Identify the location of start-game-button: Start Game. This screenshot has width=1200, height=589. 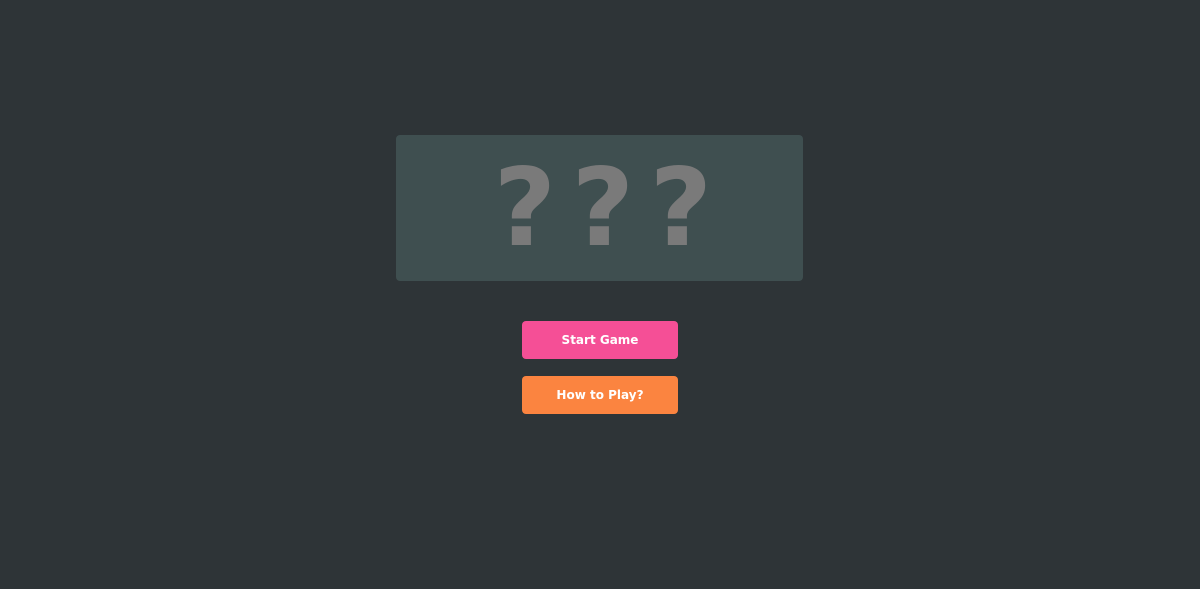
(600, 340).